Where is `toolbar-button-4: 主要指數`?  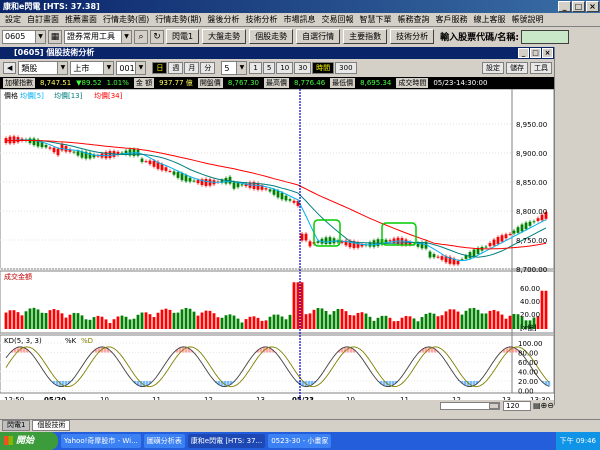 toolbar-button-4: 主要指數 is located at coordinates (365, 36).